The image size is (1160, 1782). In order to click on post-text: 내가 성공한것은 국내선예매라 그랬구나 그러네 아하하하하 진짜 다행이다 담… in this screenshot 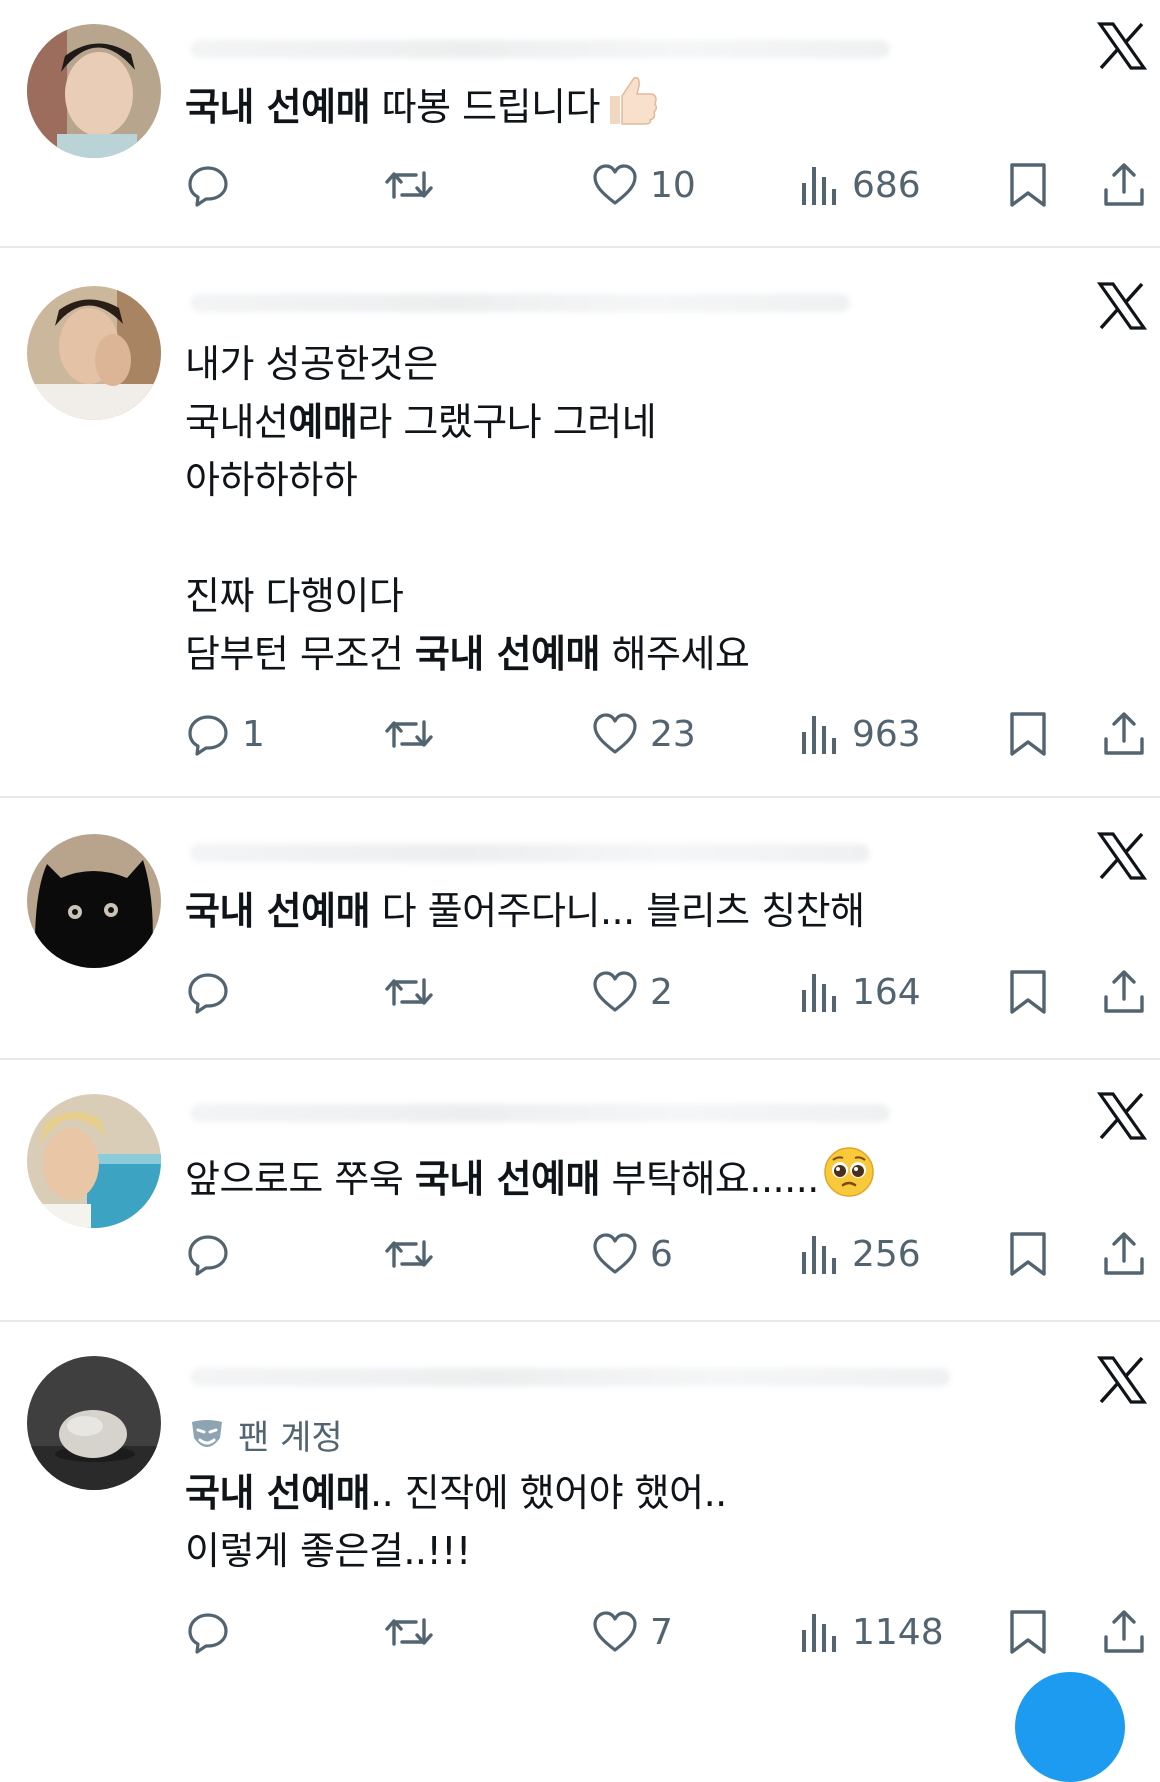, I will do `click(467, 509)`.